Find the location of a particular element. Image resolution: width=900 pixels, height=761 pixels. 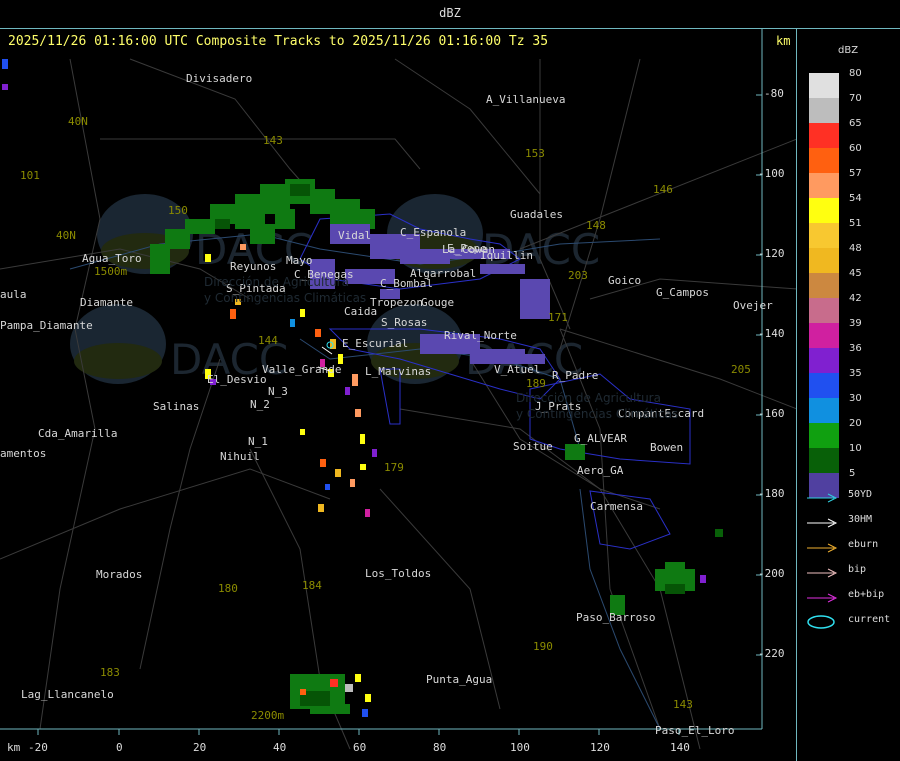

place-label: Goico is located at coordinates (625, 280).